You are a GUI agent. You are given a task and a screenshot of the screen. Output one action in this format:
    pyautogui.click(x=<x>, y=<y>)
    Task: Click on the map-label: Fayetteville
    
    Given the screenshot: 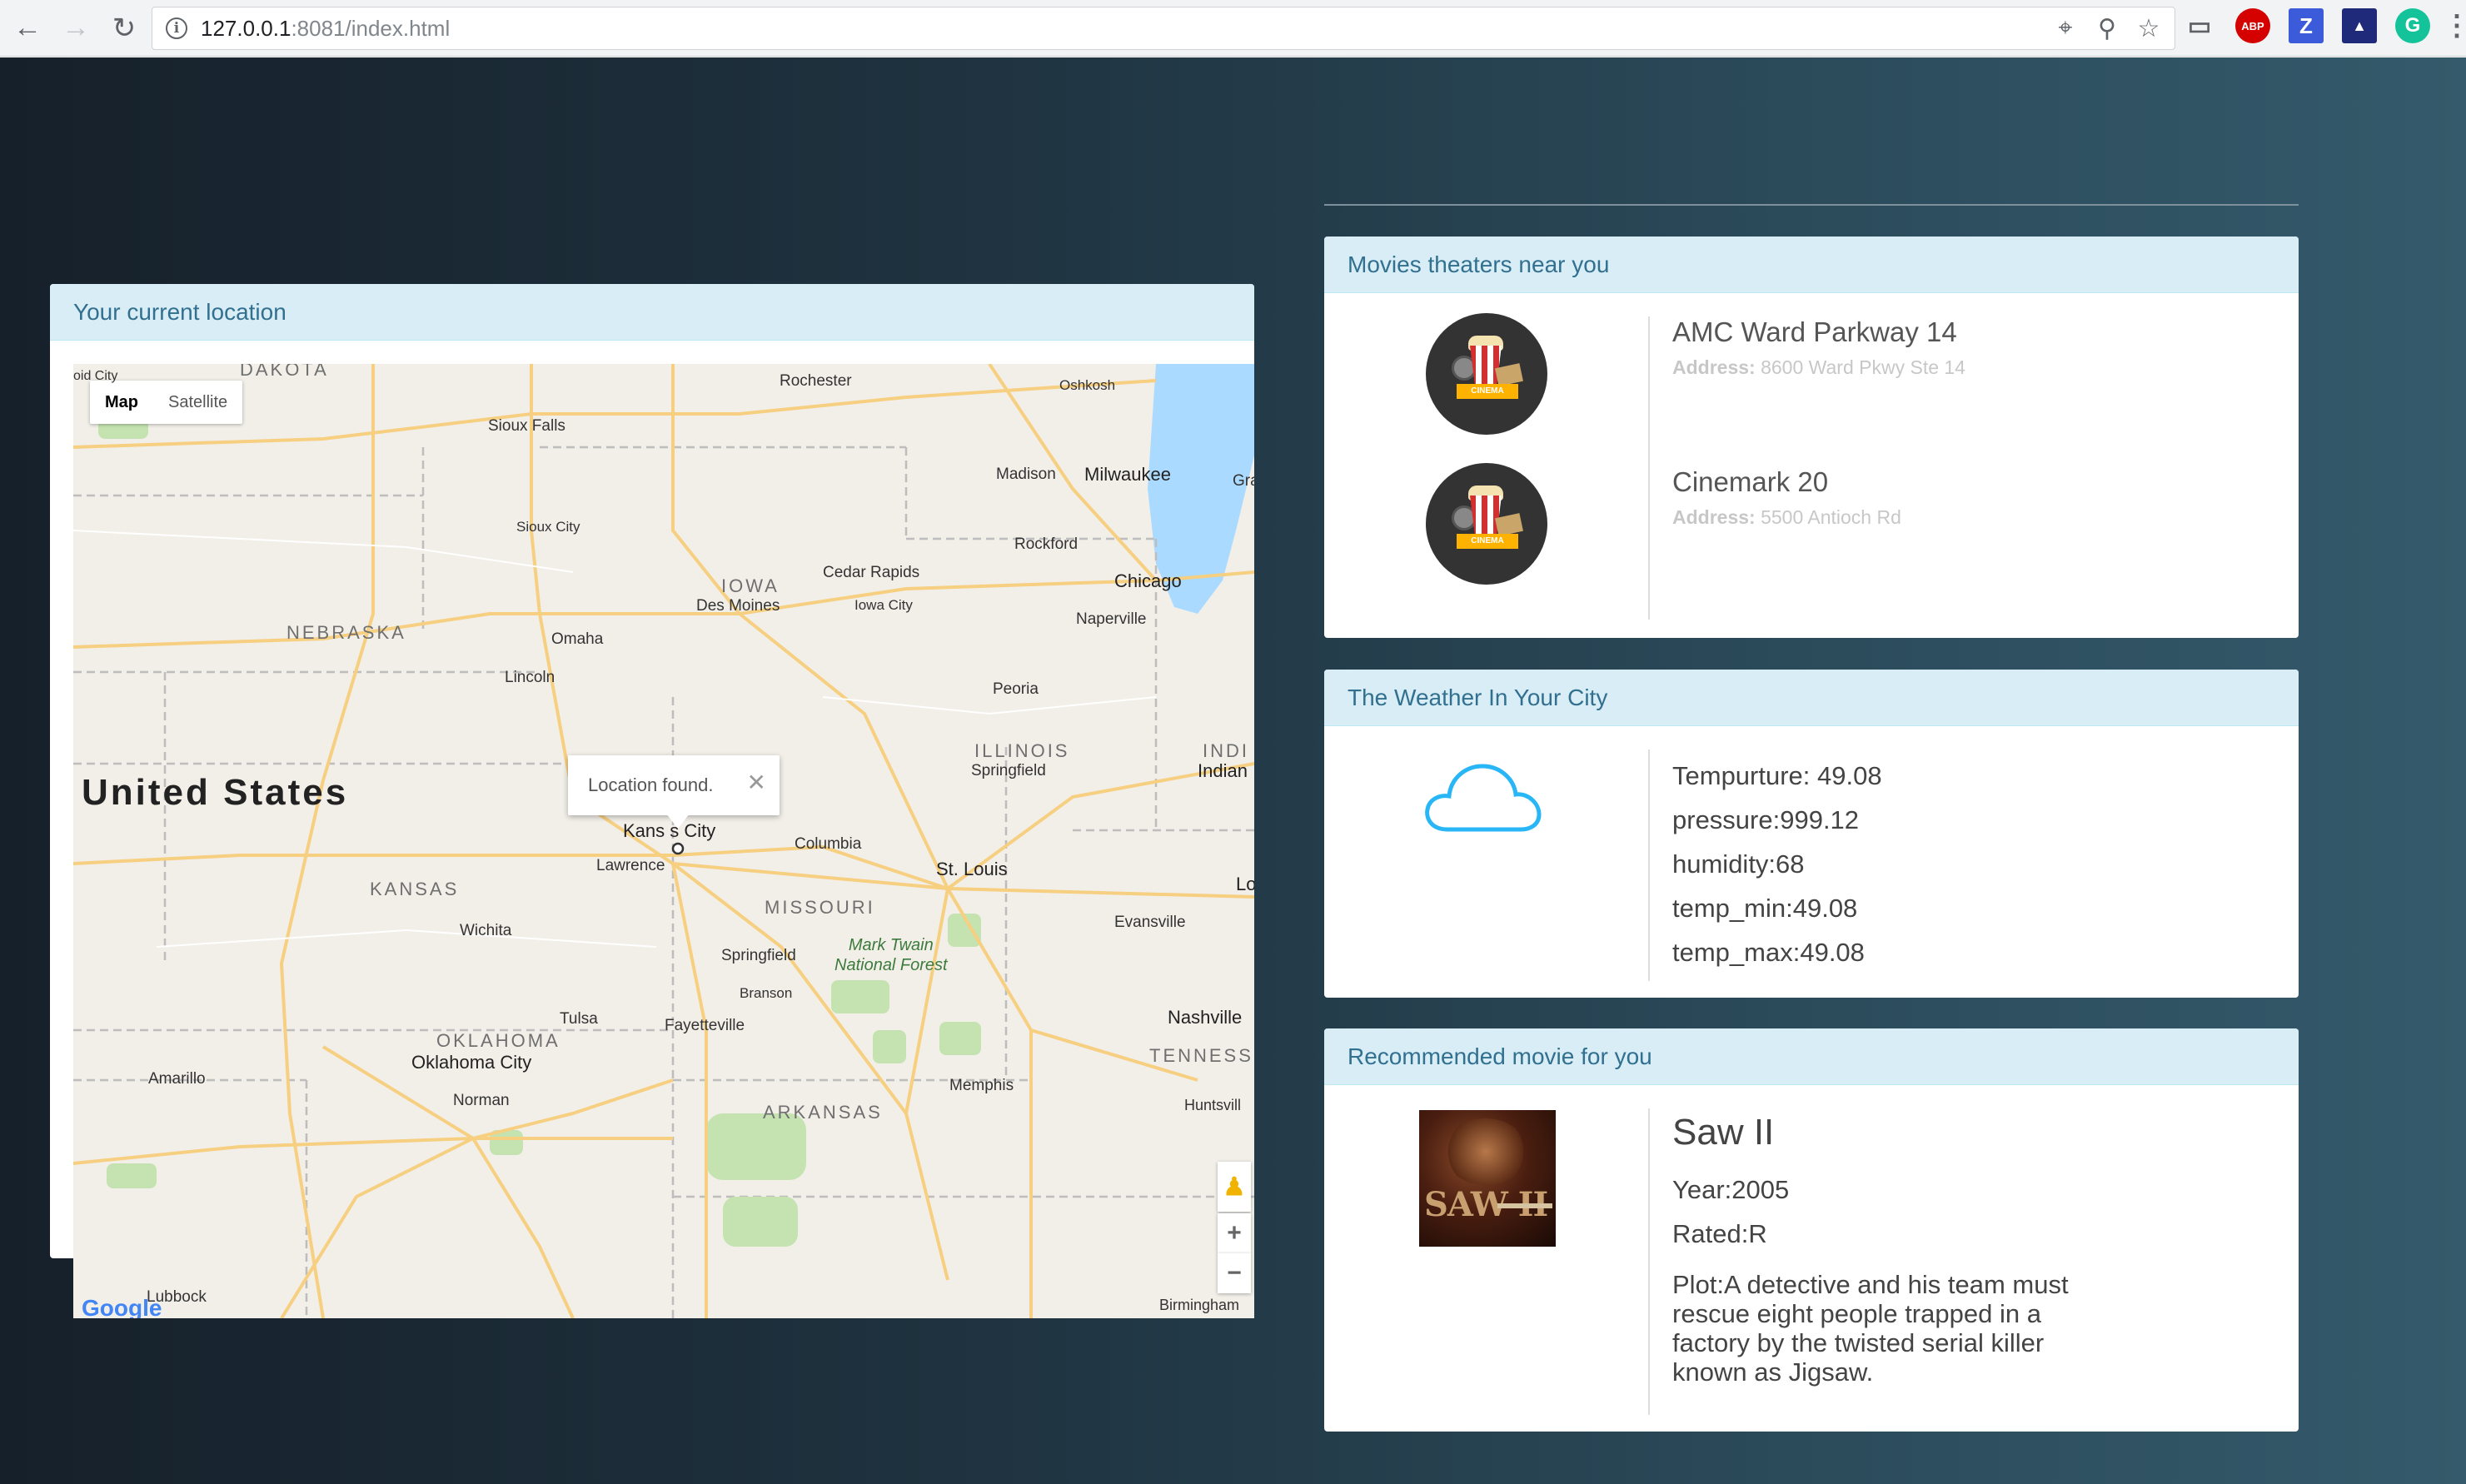 What is the action you would take?
    pyautogui.click(x=705, y=1025)
    